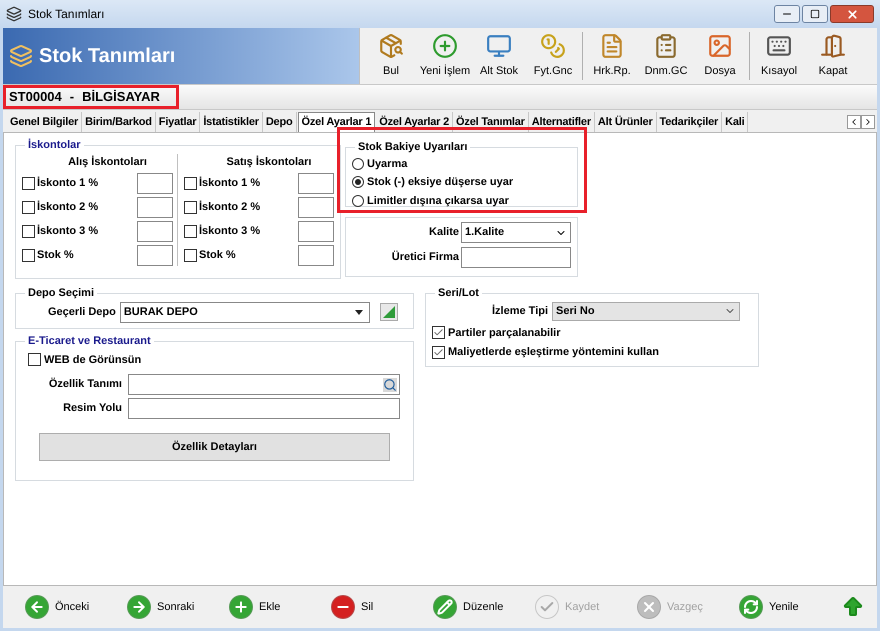 This screenshot has height=631, width=880. What do you see at coordinates (779, 56) in the screenshot?
I see `toolbar-button: Kısayol` at bounding box center [779, 56].